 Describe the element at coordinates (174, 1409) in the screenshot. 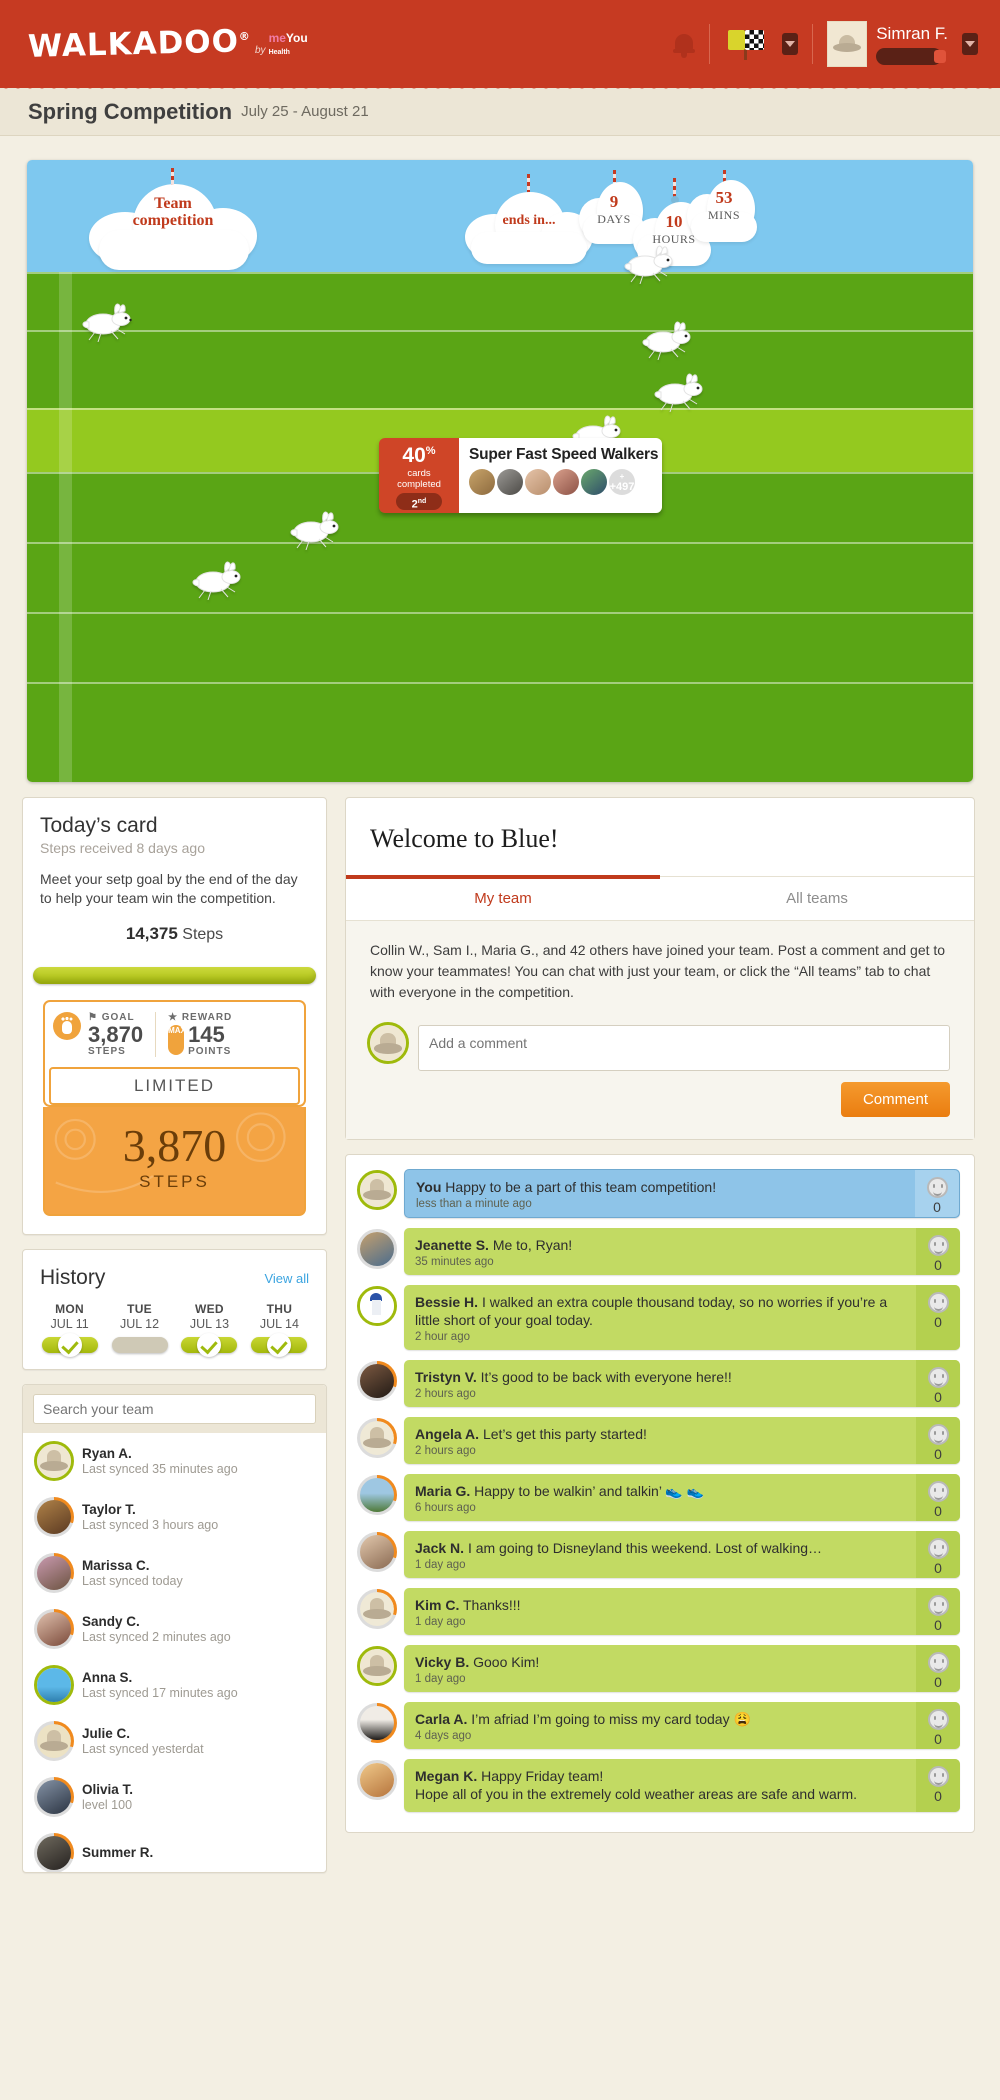

I see `search-input` at that location.